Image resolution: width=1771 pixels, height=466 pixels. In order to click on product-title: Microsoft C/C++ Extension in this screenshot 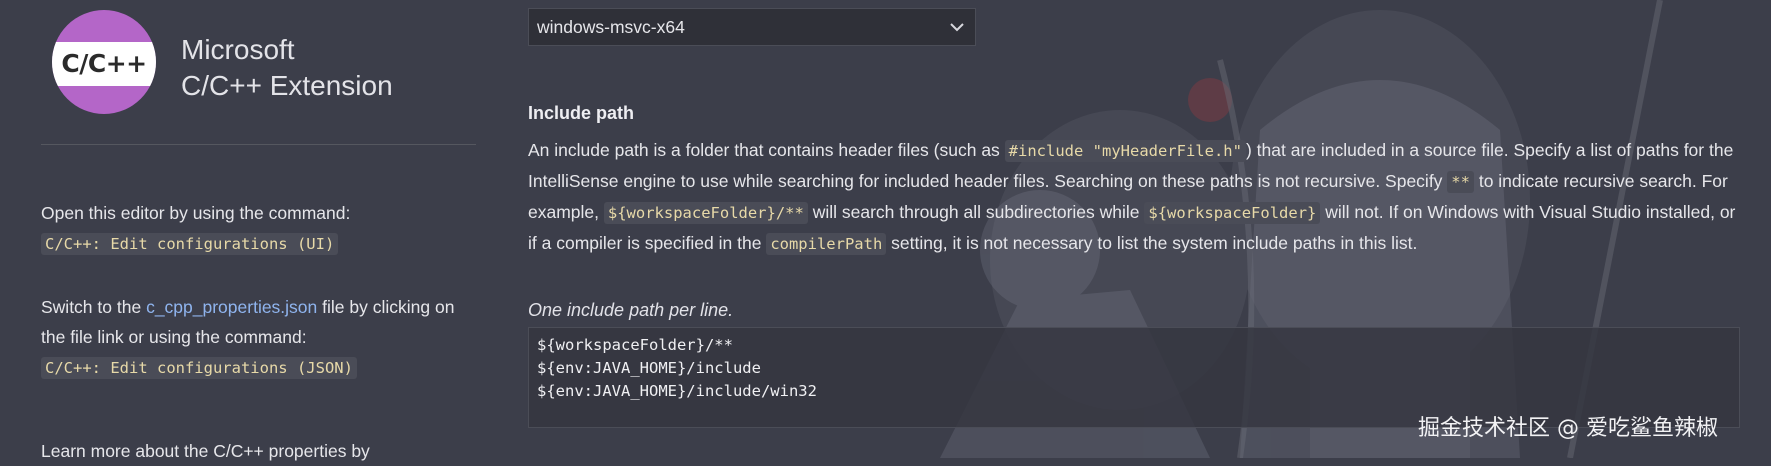, I will do `click(287, 68)`.